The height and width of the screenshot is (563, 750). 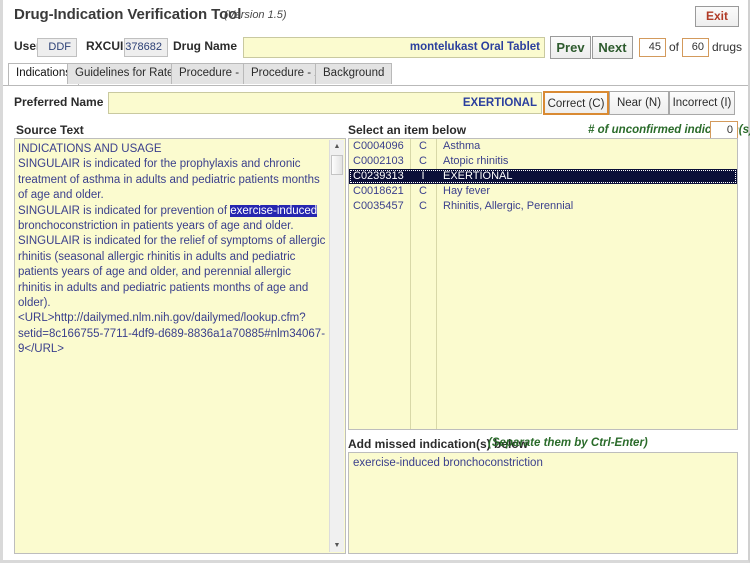 I want to click on row-code: C0018621, so click(x=378, y=191).